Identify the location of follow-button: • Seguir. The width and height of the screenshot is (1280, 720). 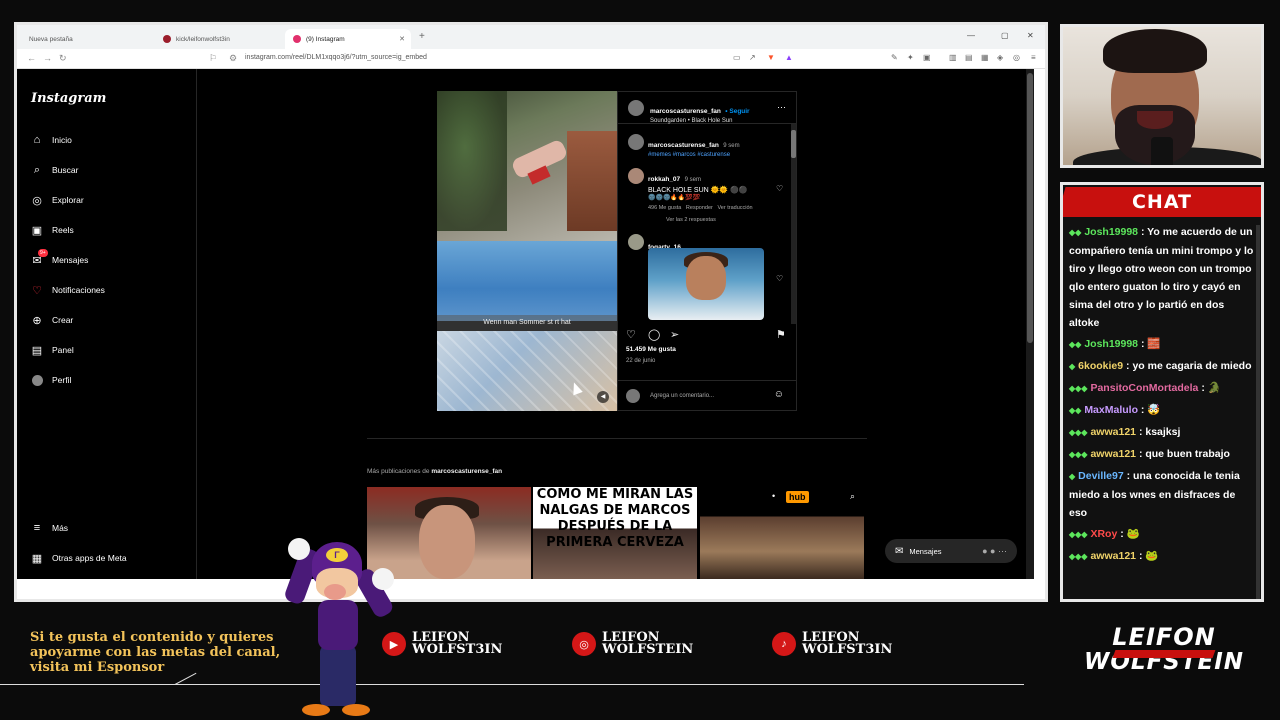
(737, 111).